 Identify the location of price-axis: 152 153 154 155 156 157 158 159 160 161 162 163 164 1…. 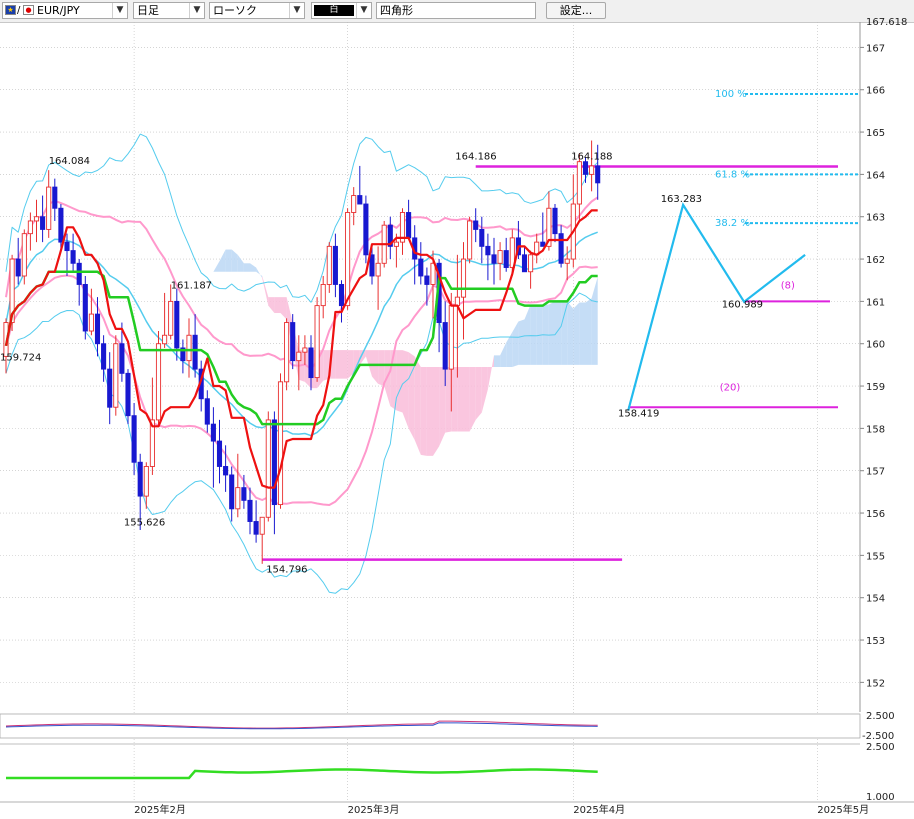
(883, 364).